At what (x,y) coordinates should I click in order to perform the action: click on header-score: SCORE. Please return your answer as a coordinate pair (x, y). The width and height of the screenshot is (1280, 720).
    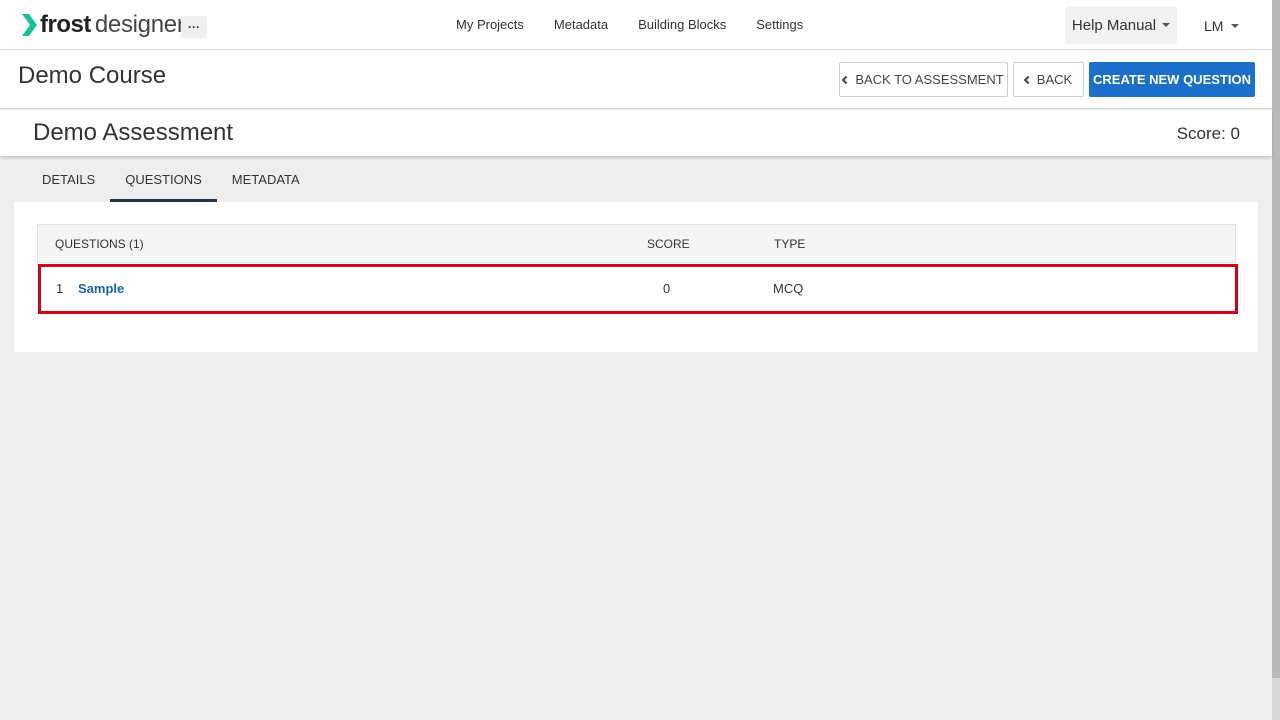
    Looking at the image, I should click on (668, 244).